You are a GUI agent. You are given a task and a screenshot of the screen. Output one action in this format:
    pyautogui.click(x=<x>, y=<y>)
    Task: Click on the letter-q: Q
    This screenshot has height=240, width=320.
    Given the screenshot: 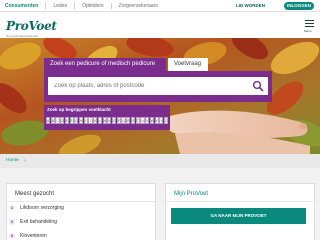 What is the action you would take?
    pyautogui.click(x=123, y=120)
    